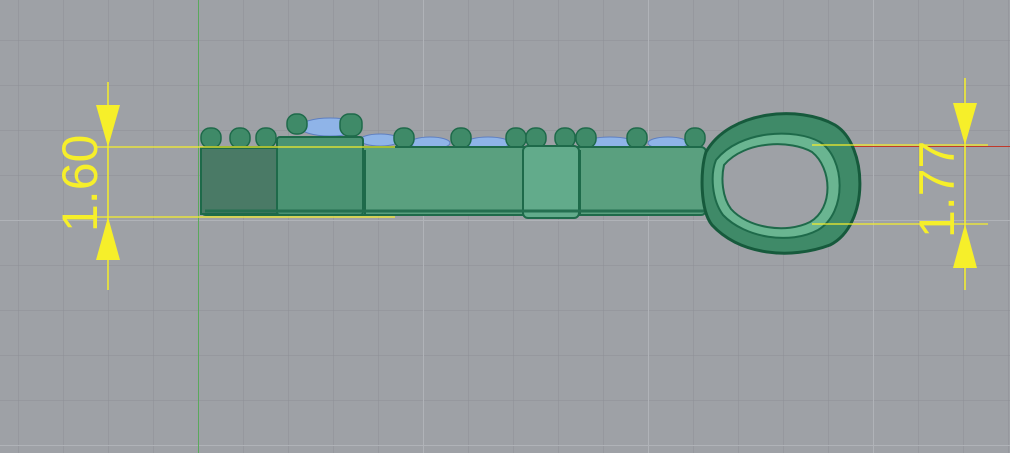  Describe the element at coordinates (965, 124) in the screenshot. I see `arrowhead-icon` at that location.